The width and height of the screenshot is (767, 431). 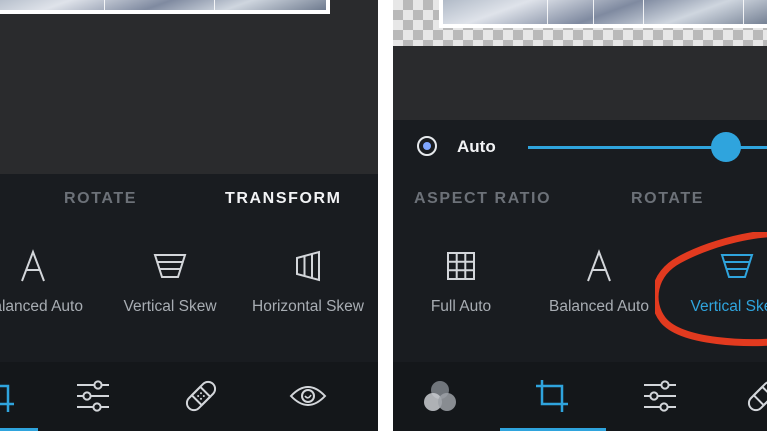 I want to click on tool-label: Vertical Skew, so click(x=170, y=306).